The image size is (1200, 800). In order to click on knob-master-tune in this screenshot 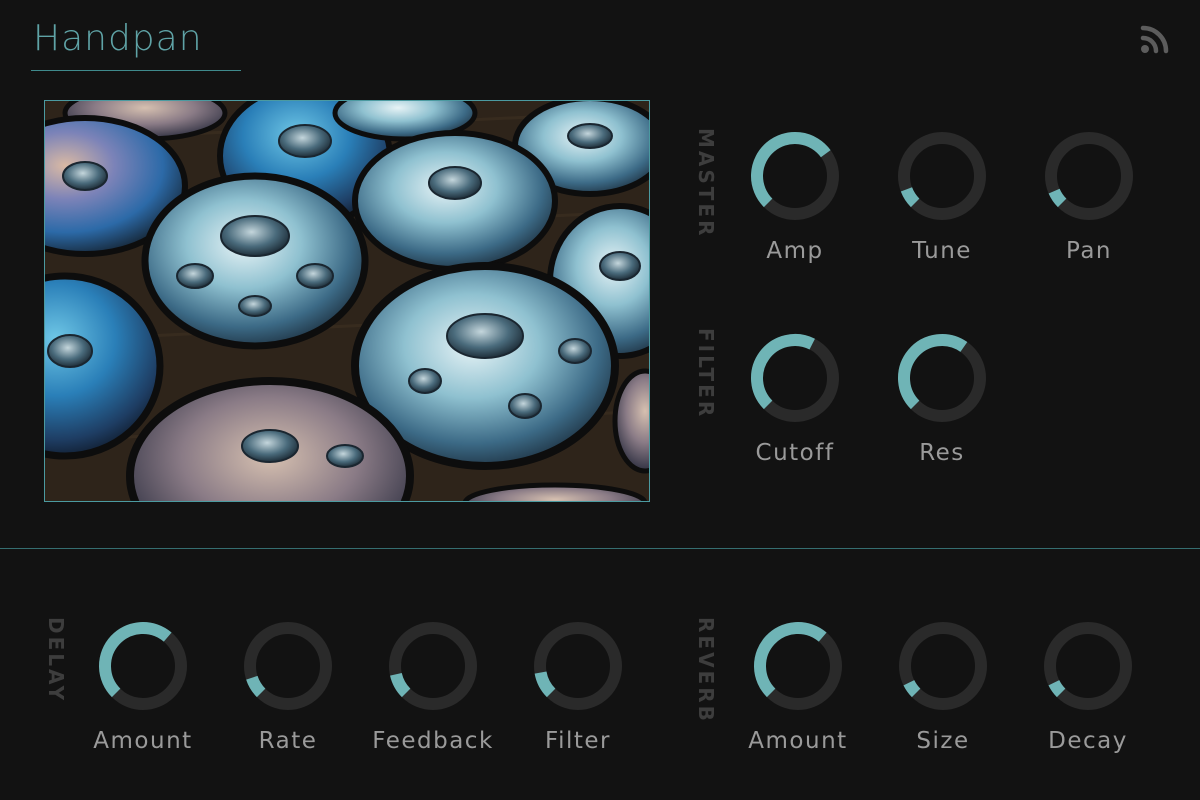, I will do `click(942, 176)`.